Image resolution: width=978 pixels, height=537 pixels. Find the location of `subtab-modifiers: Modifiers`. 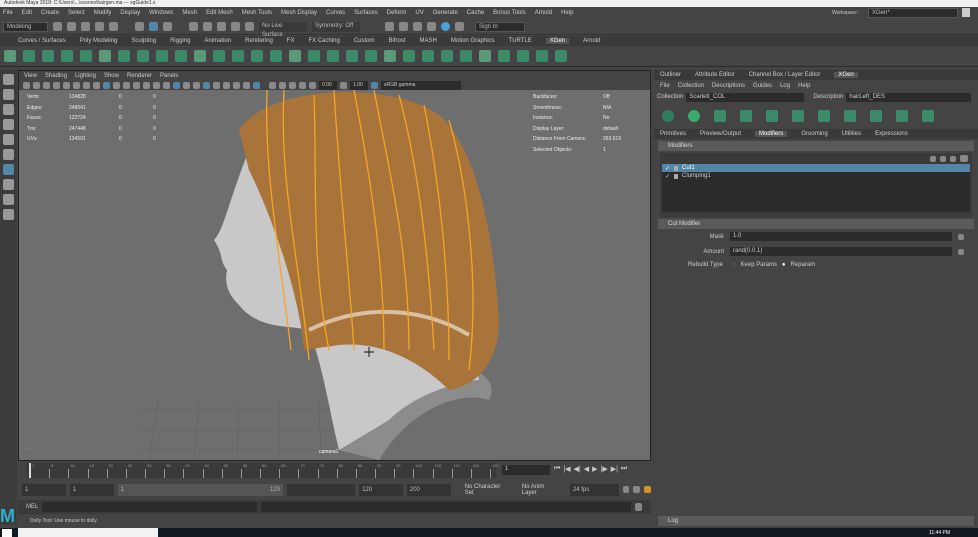

subtab-modifiers: Modifiers is located at coordinates (771, 134).